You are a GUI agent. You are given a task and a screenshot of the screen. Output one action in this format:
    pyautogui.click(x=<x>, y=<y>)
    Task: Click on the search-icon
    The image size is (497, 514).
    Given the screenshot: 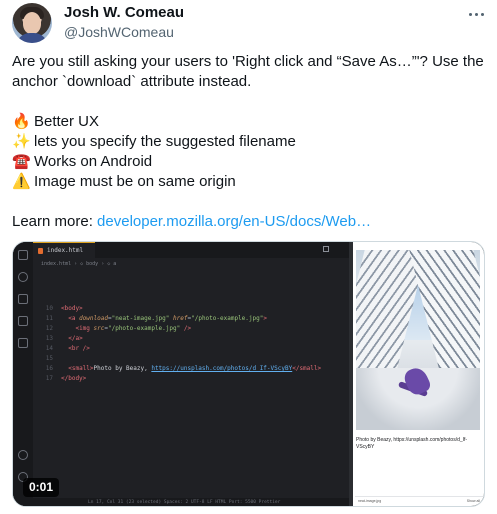 What is the action you would take?
    pyautogui.click(x=23, y=277)
    